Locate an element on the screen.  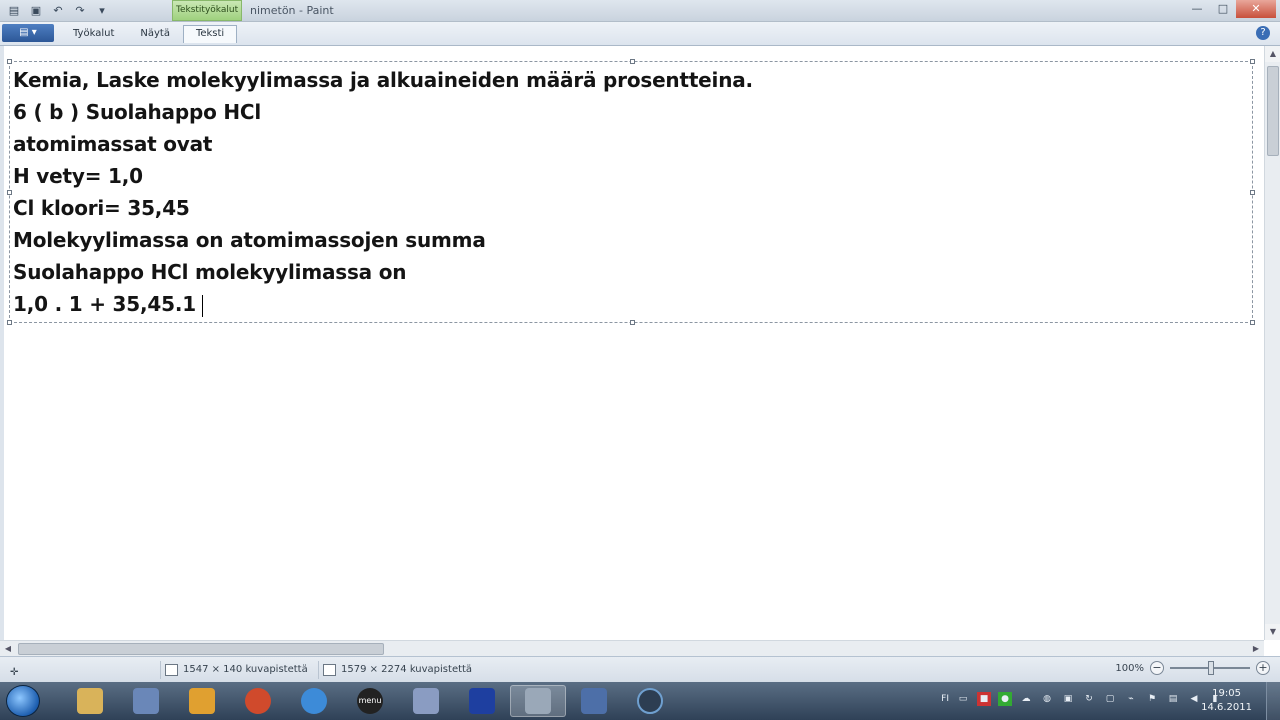
zoom-slider-knob is located at coordinates (1211, 668).